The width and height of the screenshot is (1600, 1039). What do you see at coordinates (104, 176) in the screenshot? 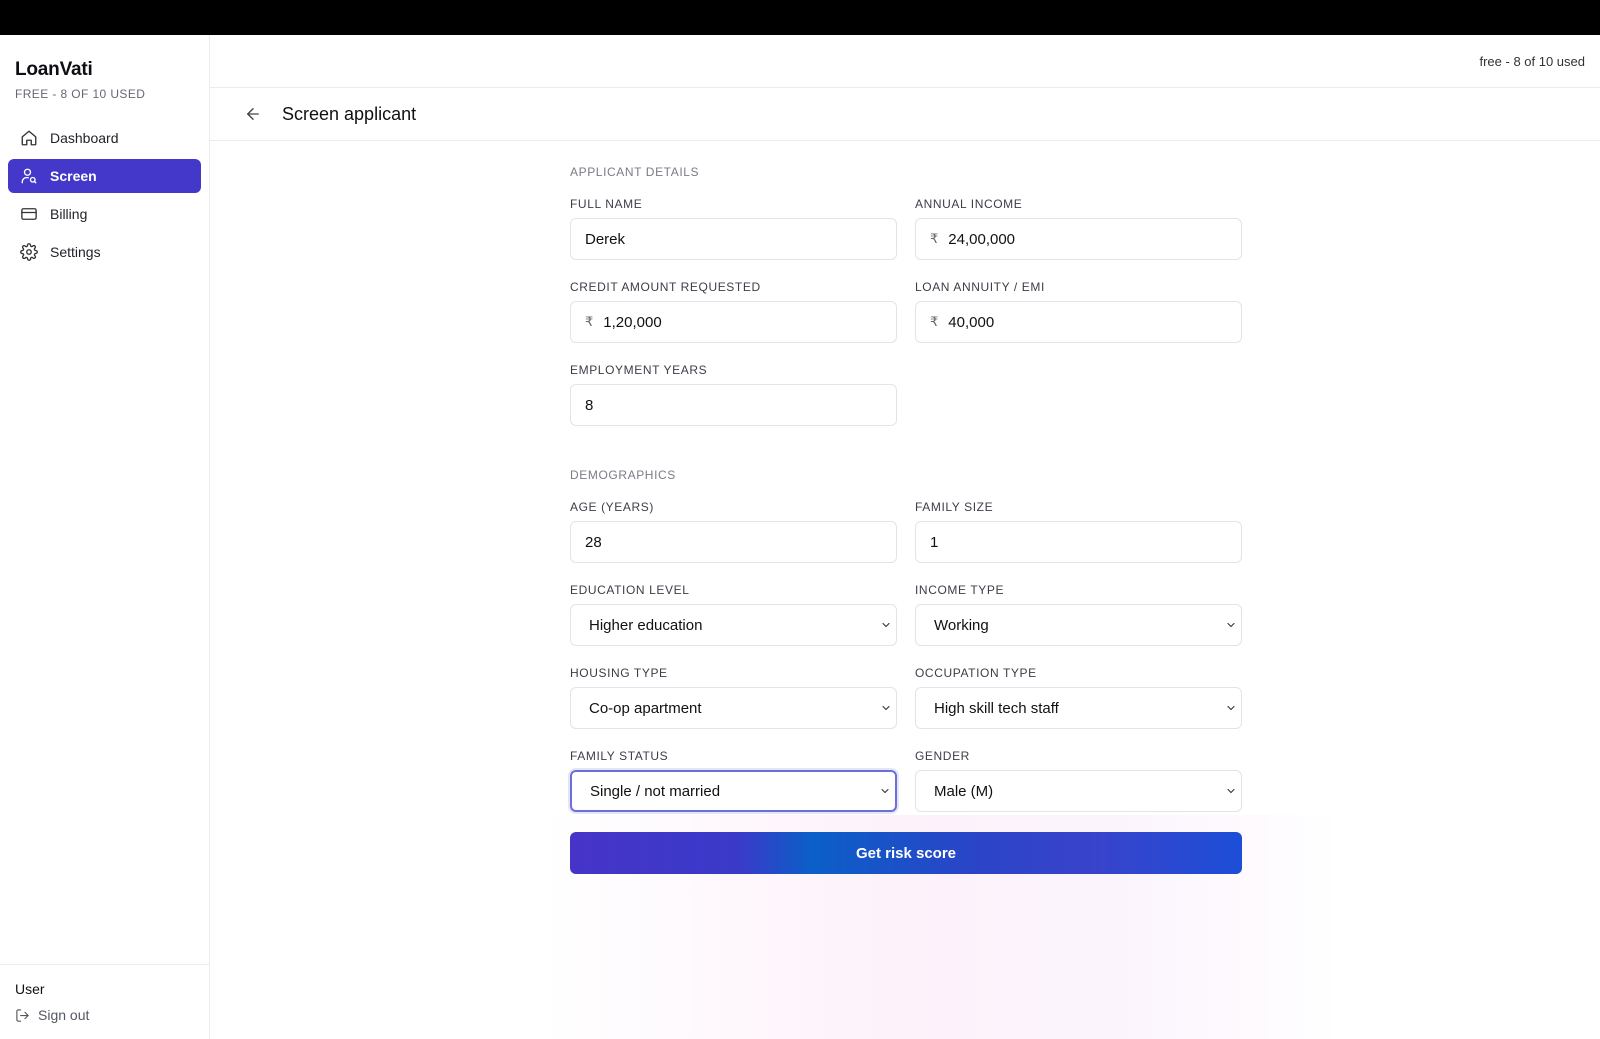
I see `sidebar-item-screen: Screen` at bounding box center [104, 176].